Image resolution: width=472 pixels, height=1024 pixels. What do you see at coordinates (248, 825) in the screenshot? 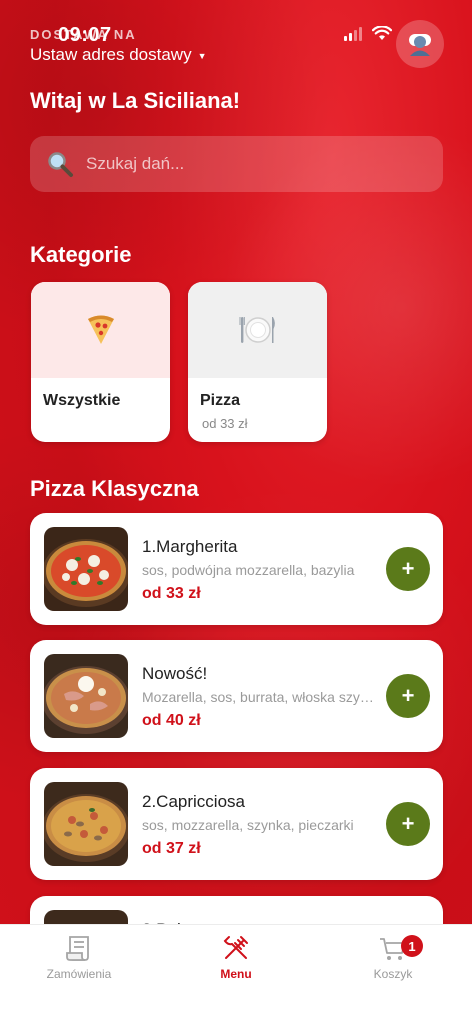
I see `dish-description: sos, mozzarella, szynka, pieczarki` at bounding box center [248, 825].